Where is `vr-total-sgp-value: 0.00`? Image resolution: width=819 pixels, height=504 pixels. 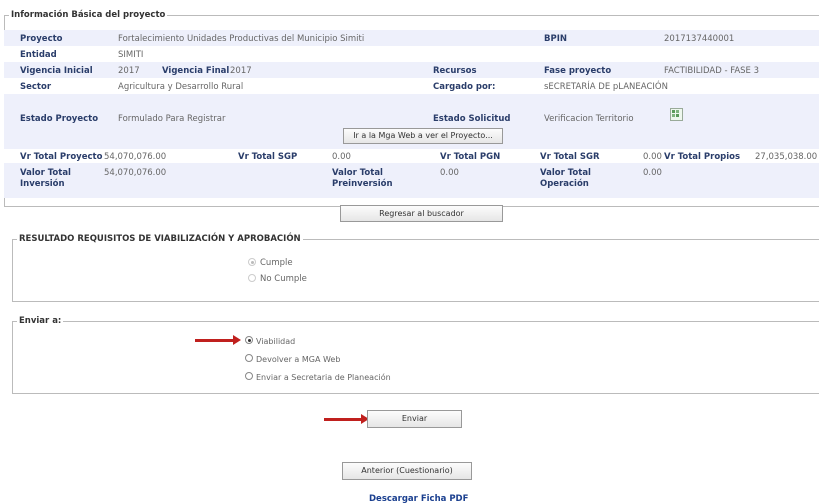
vr-total-sgp-value: 0.00 is located at coordinates (341, 157).